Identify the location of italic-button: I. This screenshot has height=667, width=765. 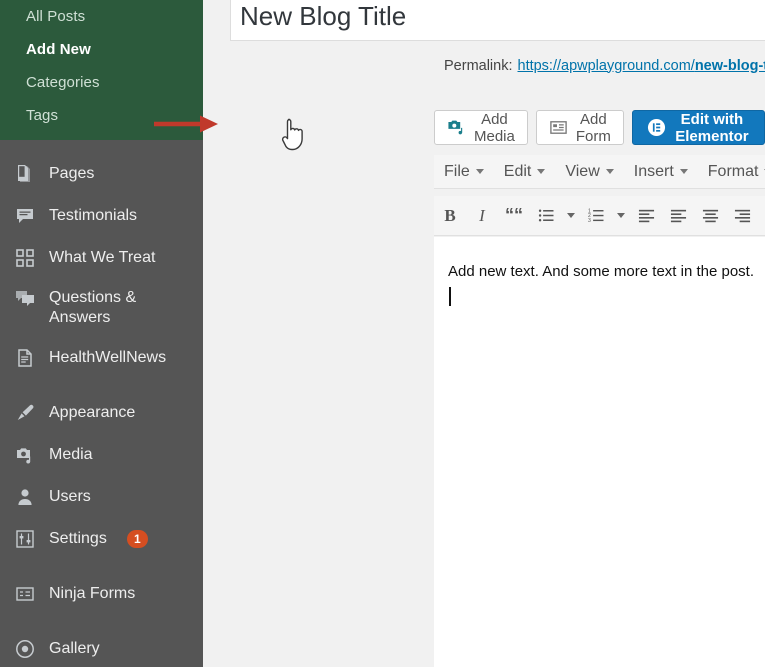
(482, 216).